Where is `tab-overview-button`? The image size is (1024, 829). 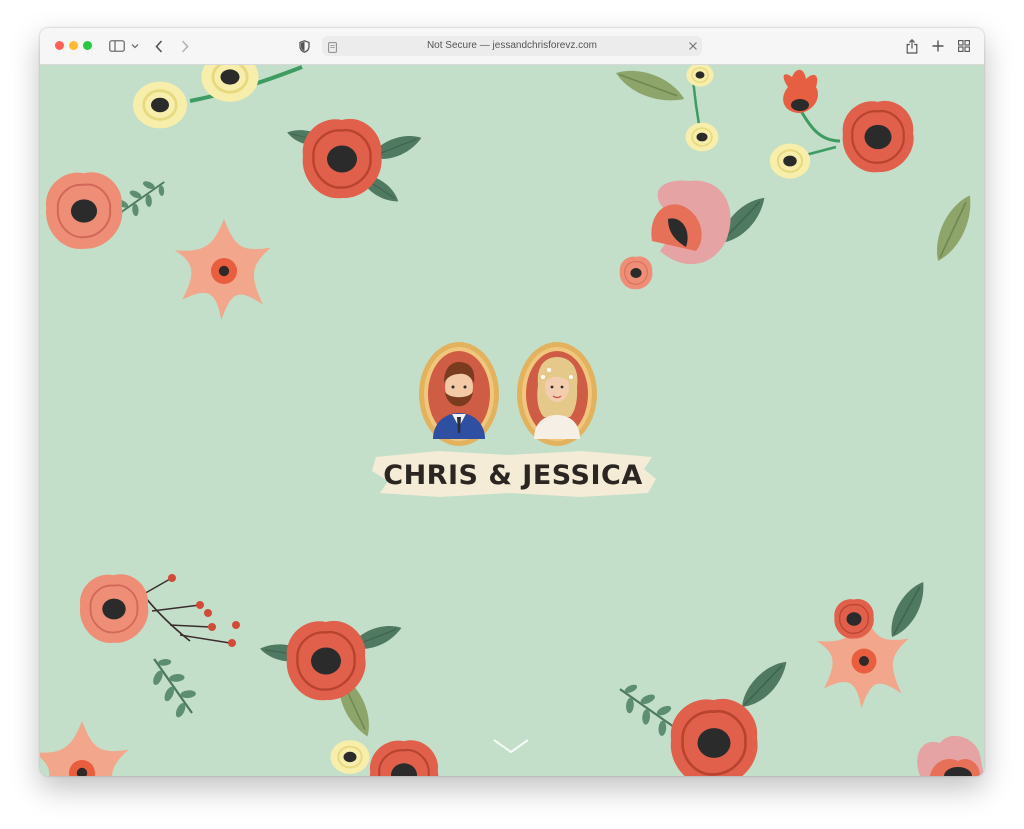 tab-overview-button is located at coordinates (964, 46).